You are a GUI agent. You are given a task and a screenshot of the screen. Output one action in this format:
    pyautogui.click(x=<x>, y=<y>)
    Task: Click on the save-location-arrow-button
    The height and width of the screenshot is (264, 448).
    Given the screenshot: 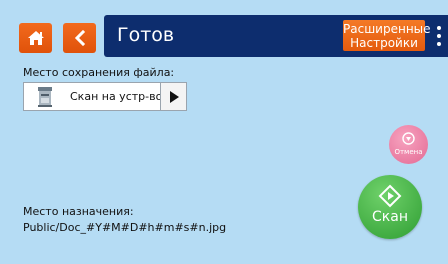 What is the action you would take?
    pyautogui.click(x=173, y=96)
    